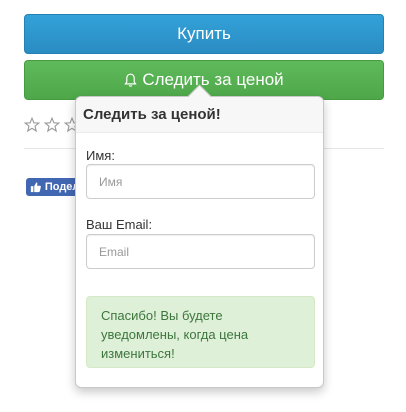 The height and width of the screenshot is (412, 406). Describe the element at coordinates (200, 181) in the screenshot. I see `name-input` at that location.